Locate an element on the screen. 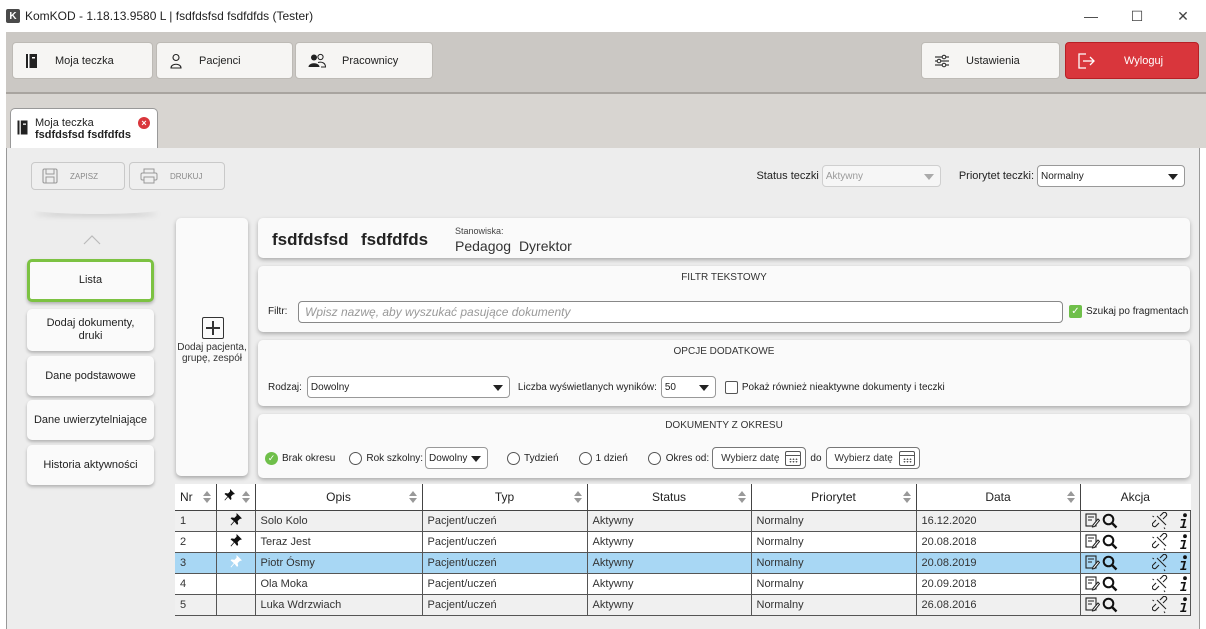  nav-pacjenci-button: Pacjenci is located at coordinates (224, 60).